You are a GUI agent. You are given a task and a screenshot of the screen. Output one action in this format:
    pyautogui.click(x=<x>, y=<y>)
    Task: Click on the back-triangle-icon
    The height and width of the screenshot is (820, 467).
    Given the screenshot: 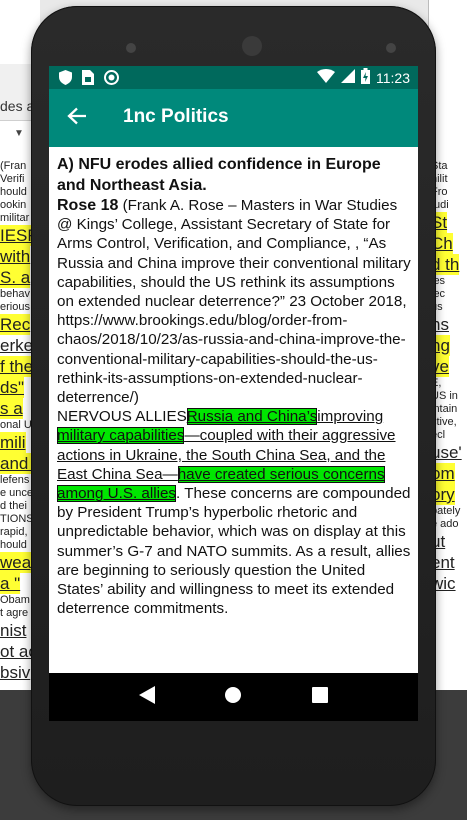 What is the action you would take?
    pyautogui.click(x=147, y=697)
    